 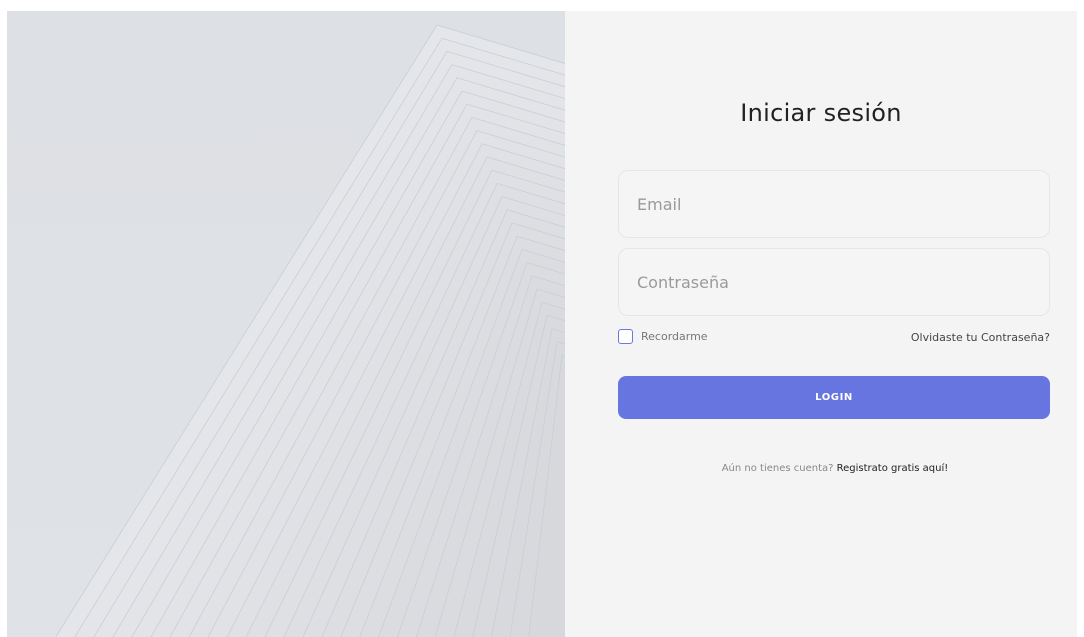 What do you see at coordinates (834, 204) in the screenshot?
I see `email-field` at bounding box center [834, 204].